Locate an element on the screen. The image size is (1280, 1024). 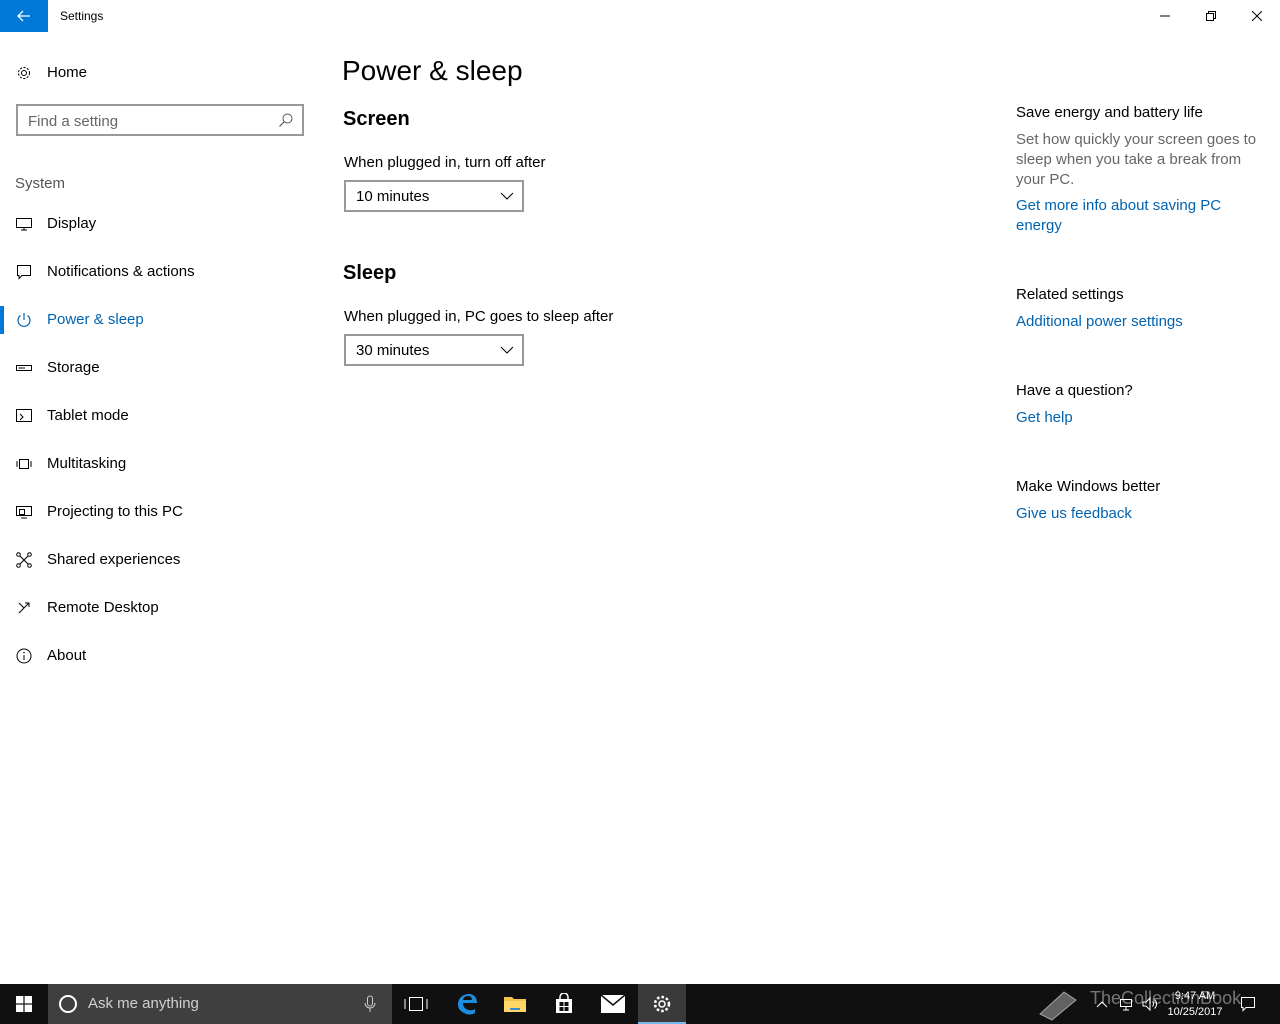
file-explorer-taskbar-button is located at coordinates (515, 1004).